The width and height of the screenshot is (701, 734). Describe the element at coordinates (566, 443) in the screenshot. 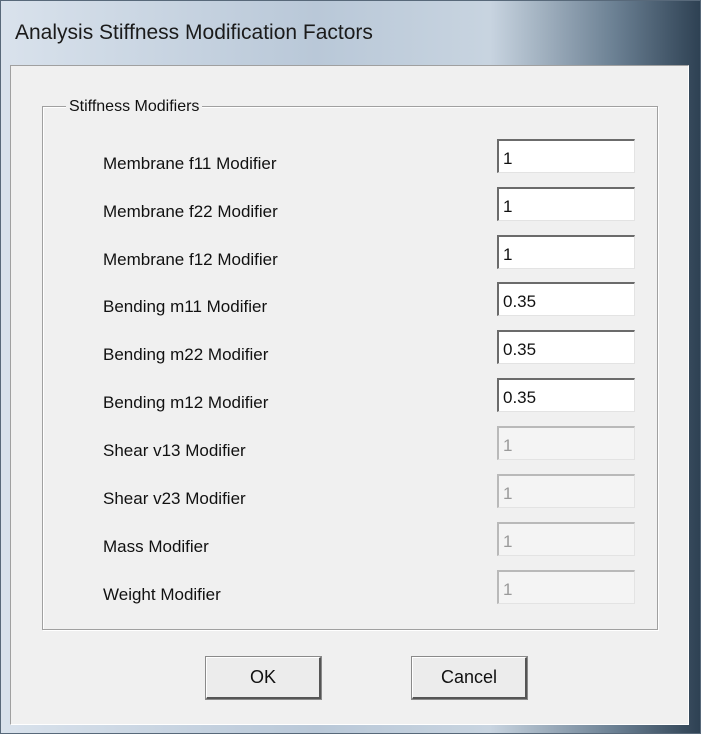

I see `shear-v13-input` at that location.